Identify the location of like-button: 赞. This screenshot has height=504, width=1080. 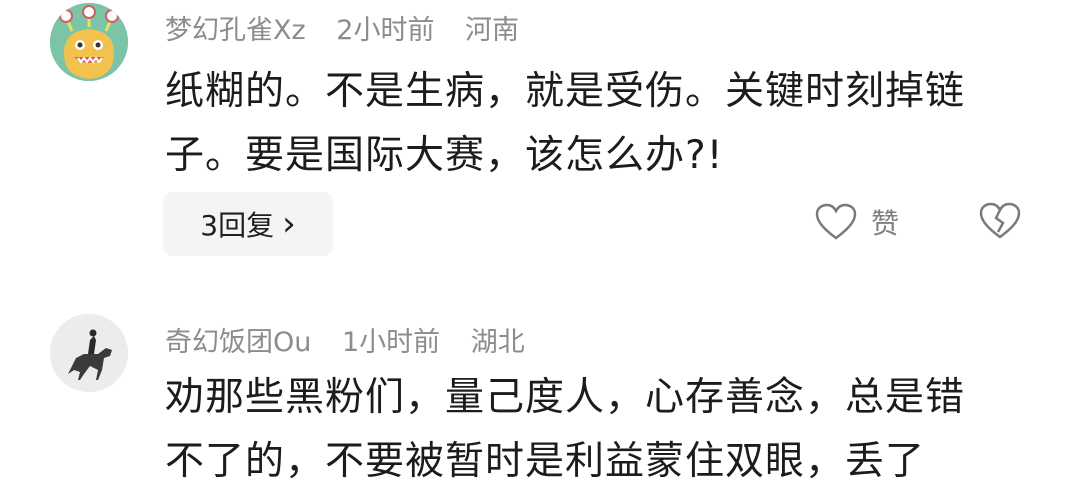
(857, 222).